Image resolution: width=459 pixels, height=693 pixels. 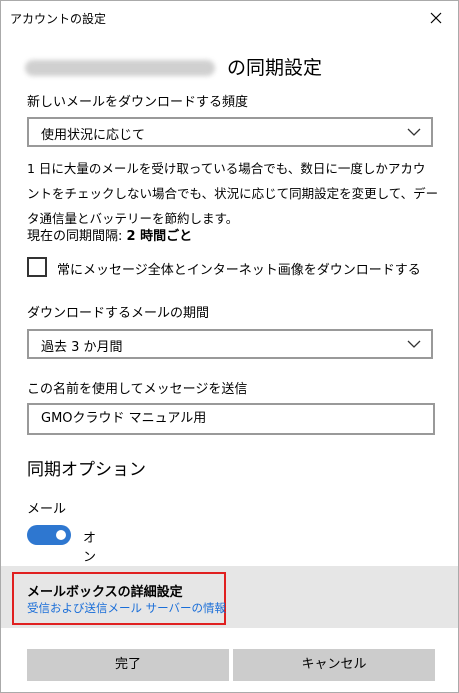 I want to click on server-info-link: 受信および送信メール サーバーの情報, so click(x=126, y=608).